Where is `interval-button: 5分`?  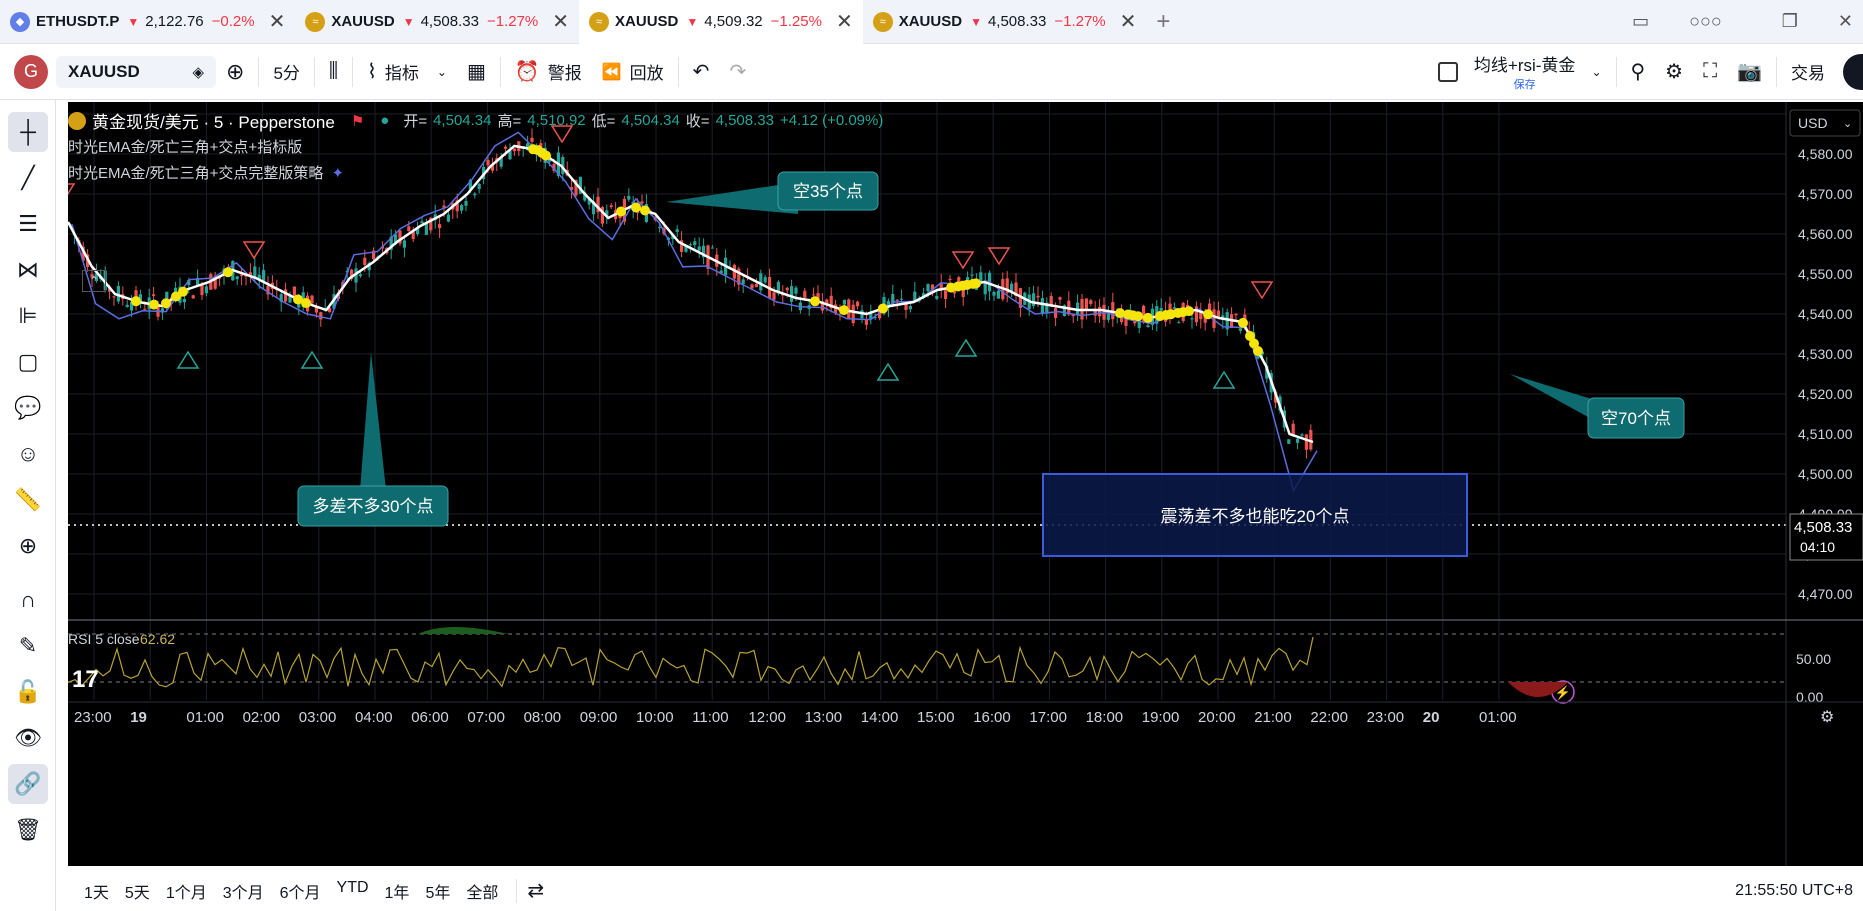
interval-button: 5分 is located at coordinates (286, 72).